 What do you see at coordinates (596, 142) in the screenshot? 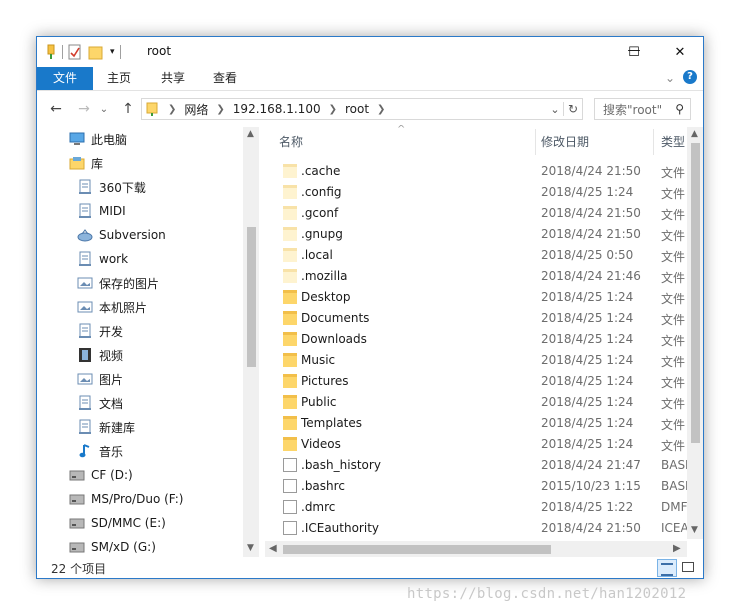
I see `column-header-date: 修改日期` at bounding box center [596, 142].